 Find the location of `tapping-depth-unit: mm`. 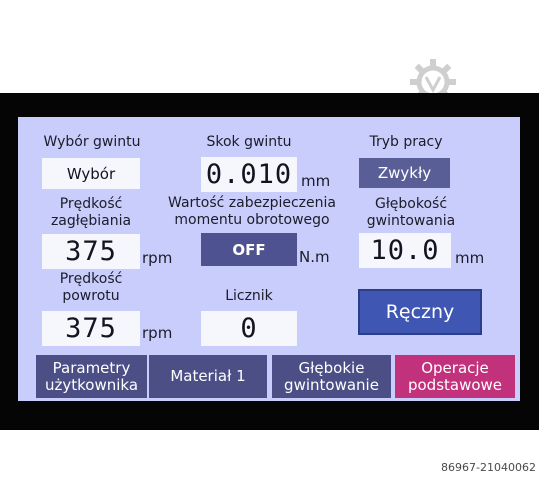

tapping-depth-unit: mm is located at coordinates (470, 258).